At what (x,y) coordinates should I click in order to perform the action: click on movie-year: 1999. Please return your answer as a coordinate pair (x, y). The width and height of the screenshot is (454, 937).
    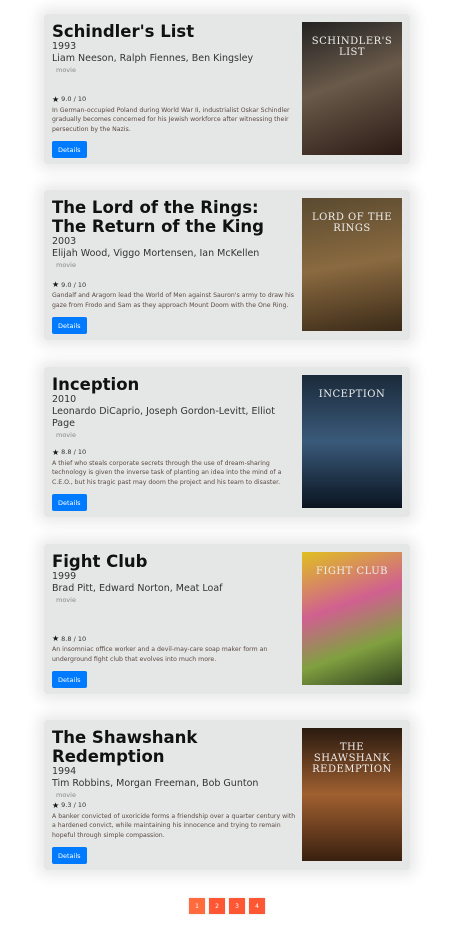
    Looking at the image, I should click on (64, 576).